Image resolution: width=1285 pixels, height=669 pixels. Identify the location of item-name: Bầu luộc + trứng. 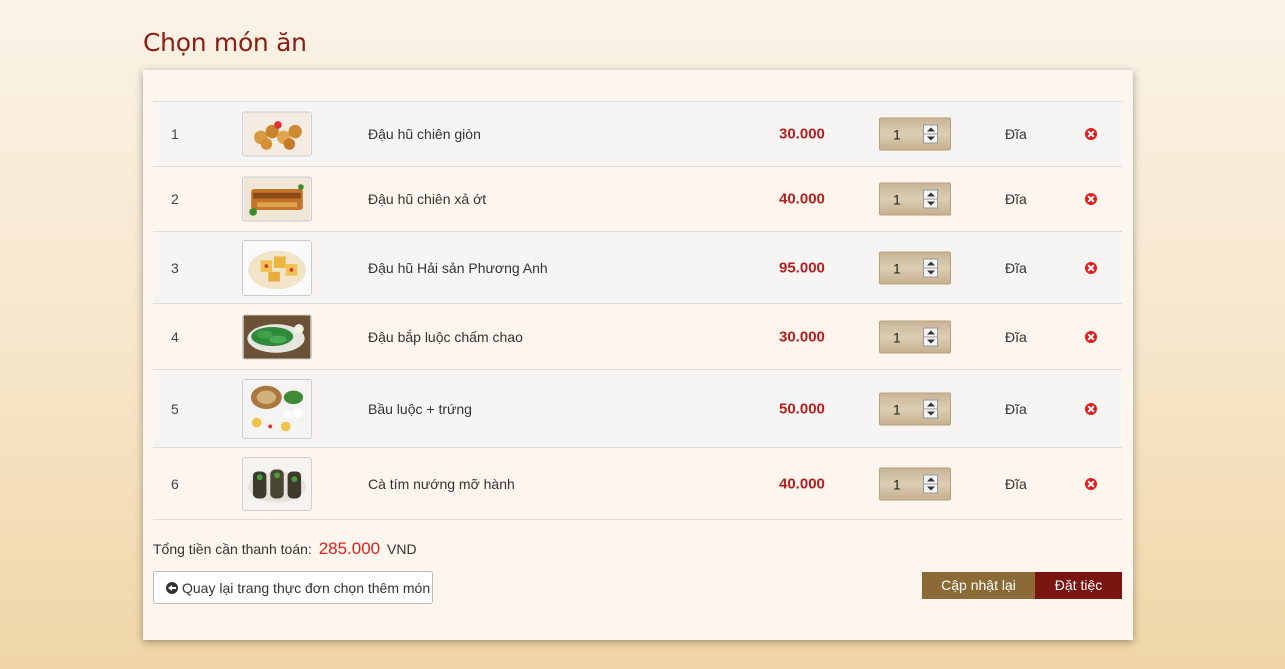
(420, 409).